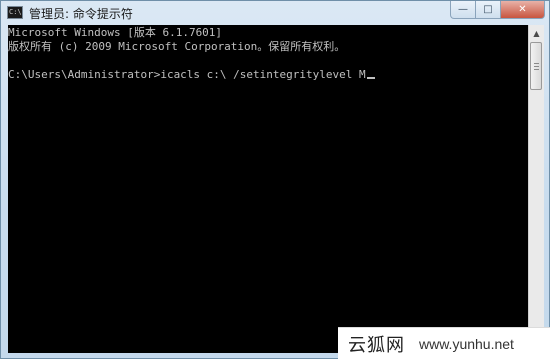 The width and height of the screenshot is (550, 360). What do you see at coordinates (376, 345) in the screenshot?
I see `watermark-logo: 云狐网` at bounding box center [376, 345].